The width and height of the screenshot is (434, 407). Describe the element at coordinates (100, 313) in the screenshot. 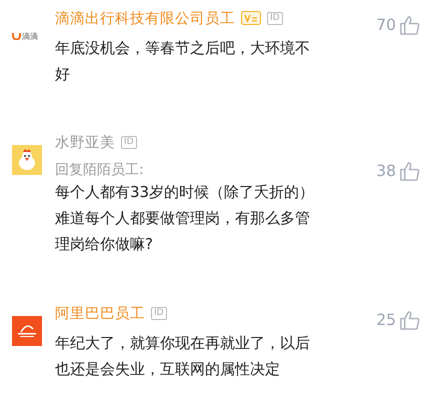

I see `user-name: 阿里巴巴员工` at that location.